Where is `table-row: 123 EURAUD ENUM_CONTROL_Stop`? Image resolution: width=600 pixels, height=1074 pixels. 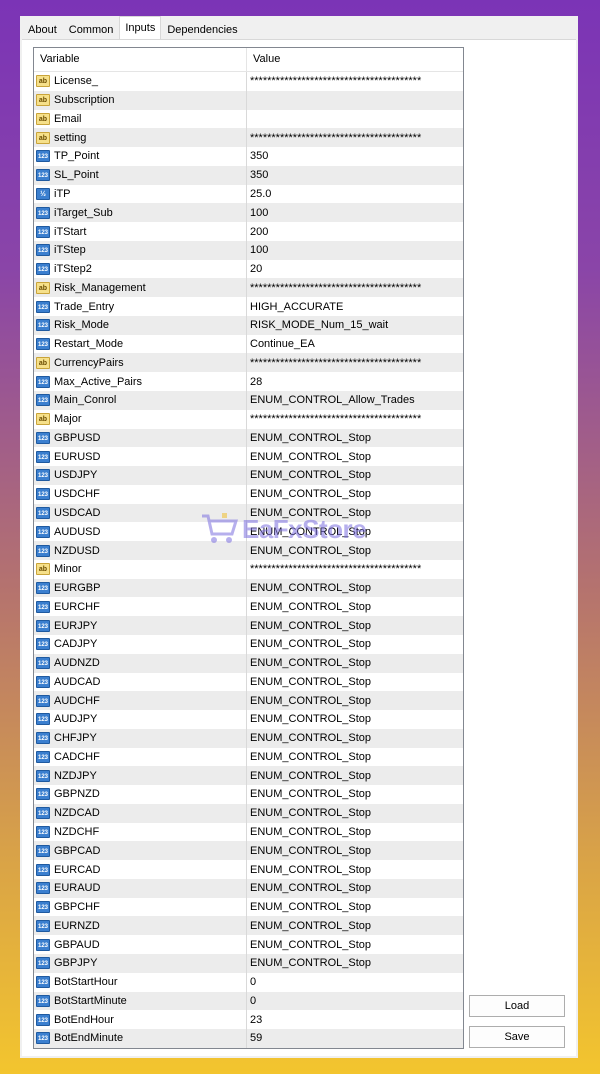
table-row: 123 EURAUD ENUM_CONTROL_Stop is located at coordinates (248, 888).